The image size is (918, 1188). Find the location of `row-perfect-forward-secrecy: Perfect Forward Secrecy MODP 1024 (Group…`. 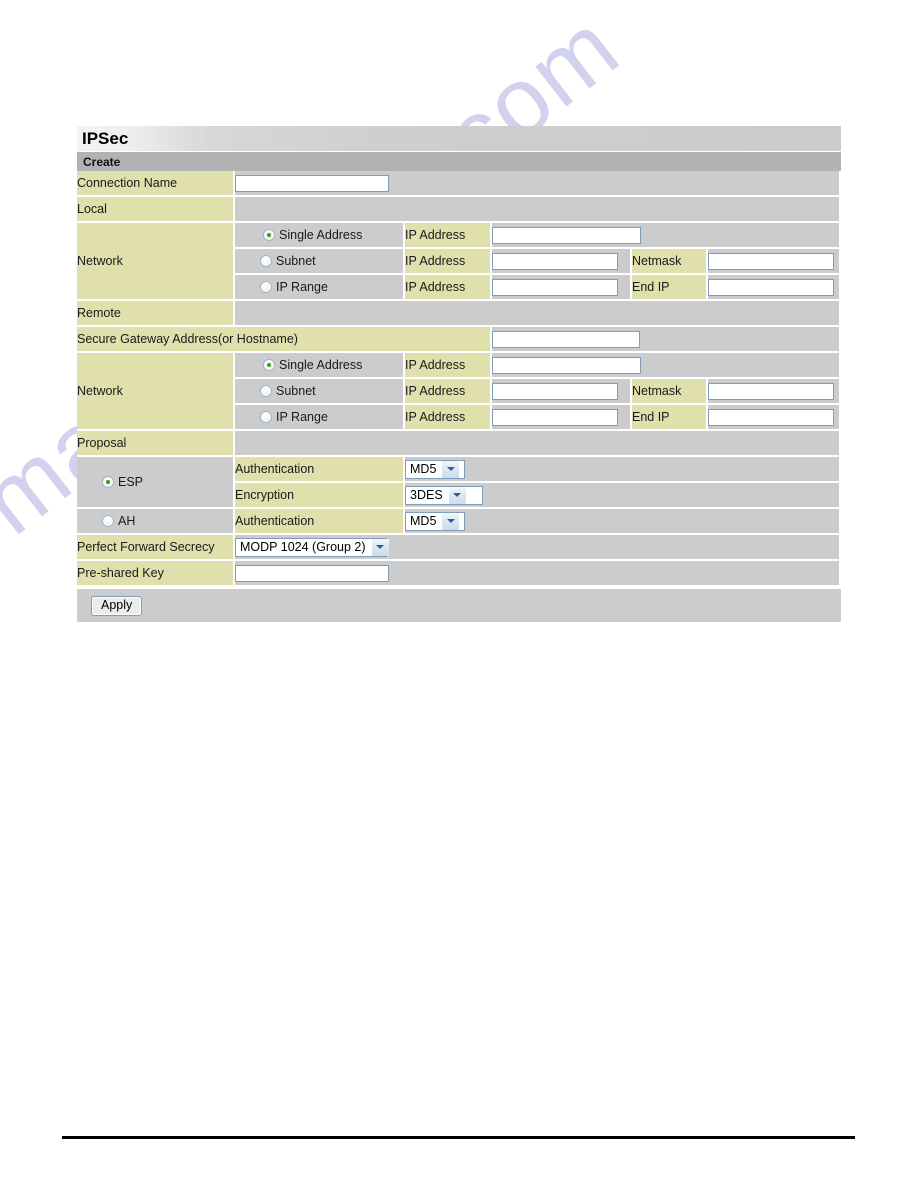

row-perfect-forward-secrecy: Perfect Forward Secrecy MODP 1024 (Group… is located at coordinates (459, 548).